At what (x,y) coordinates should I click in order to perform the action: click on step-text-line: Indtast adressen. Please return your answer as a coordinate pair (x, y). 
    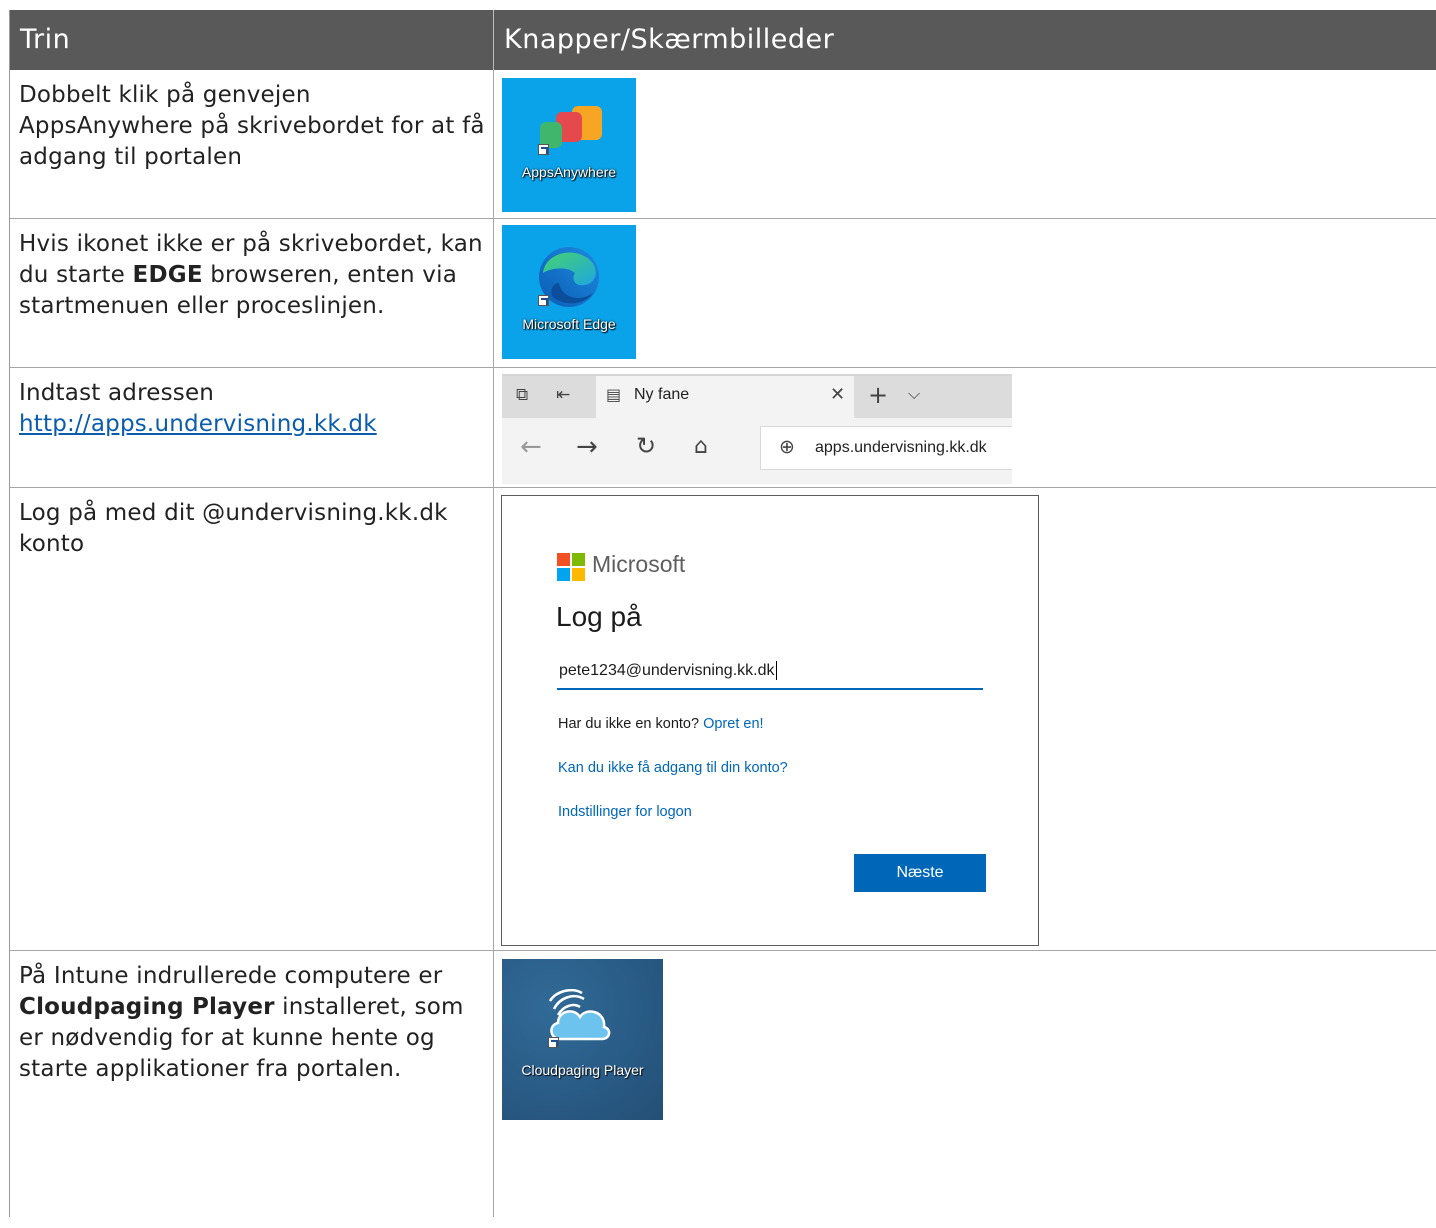
    Looking at the image, I should click on (117, 393).